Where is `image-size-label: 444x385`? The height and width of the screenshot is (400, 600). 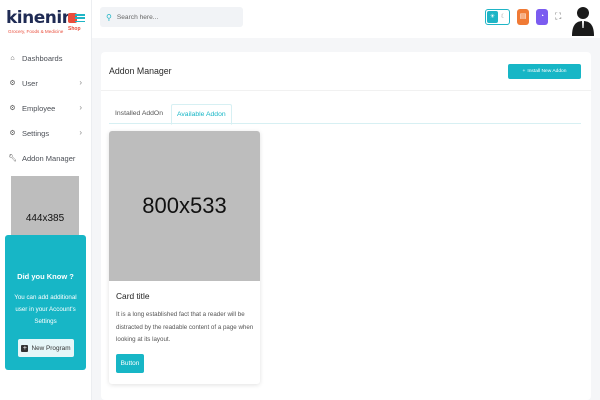
image-size-label: 444x385 is located at coordinates (45, 218).